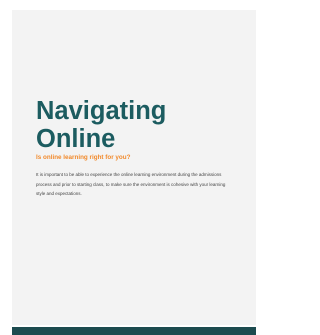  Describe the element at coordinates (101, 111) in the screenshot. I see `title-line-1: Navigating` at that location.